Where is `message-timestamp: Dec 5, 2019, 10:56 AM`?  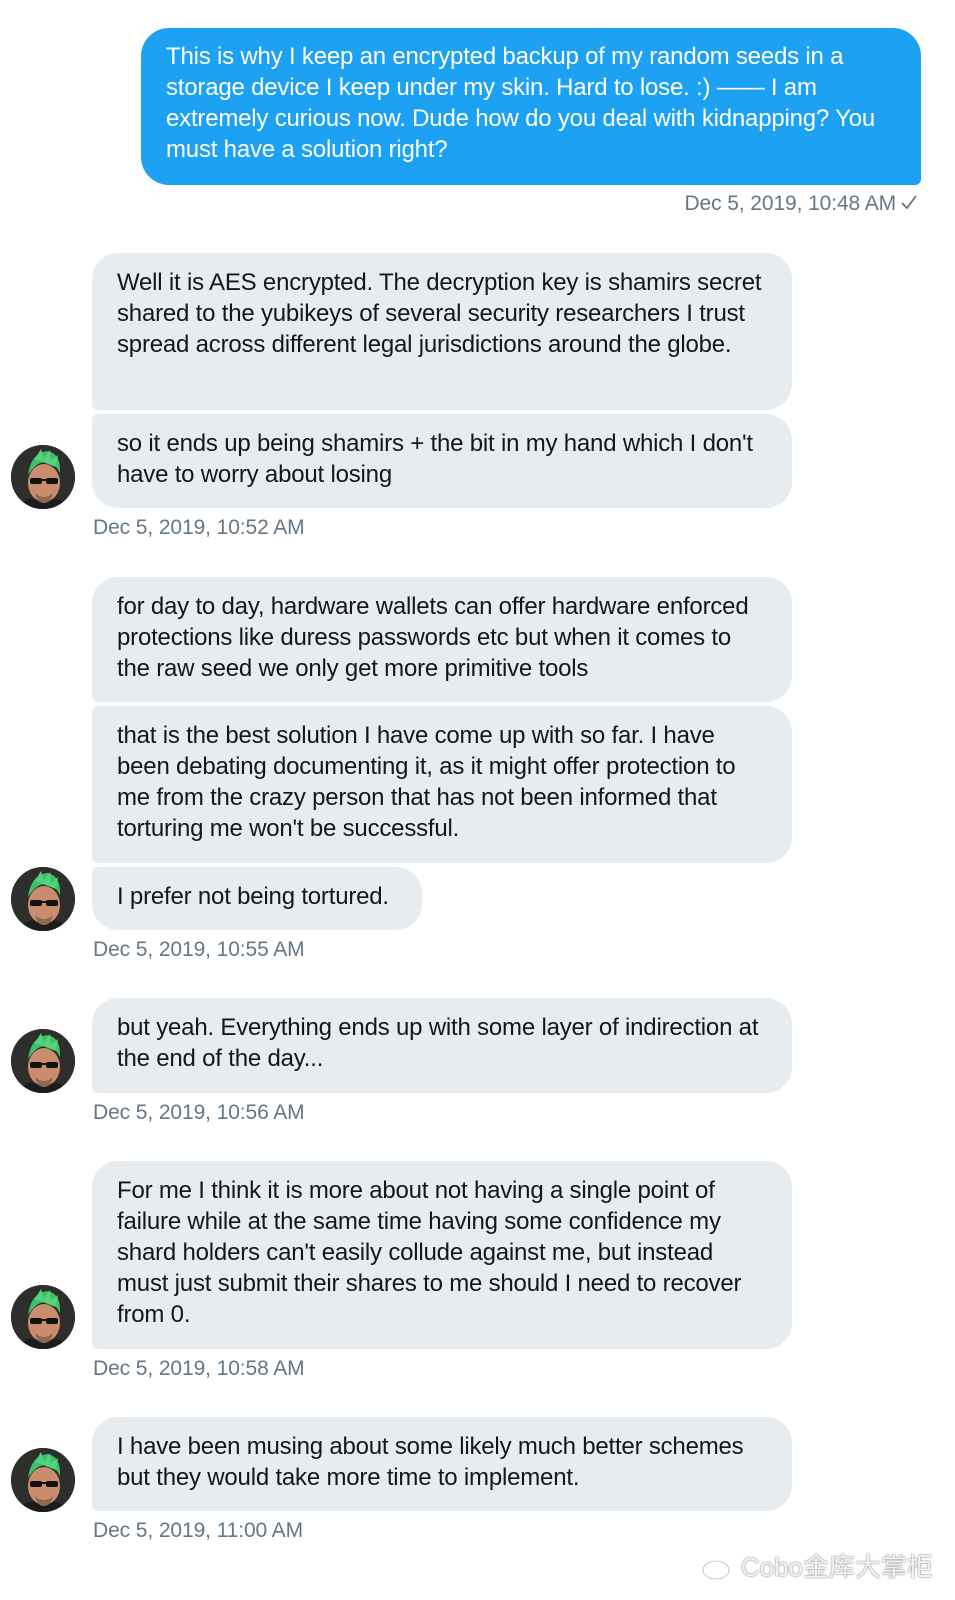
message-timestamp: Dec 5, 2019, 10:56 AM is located at coordinates (199, 1112).